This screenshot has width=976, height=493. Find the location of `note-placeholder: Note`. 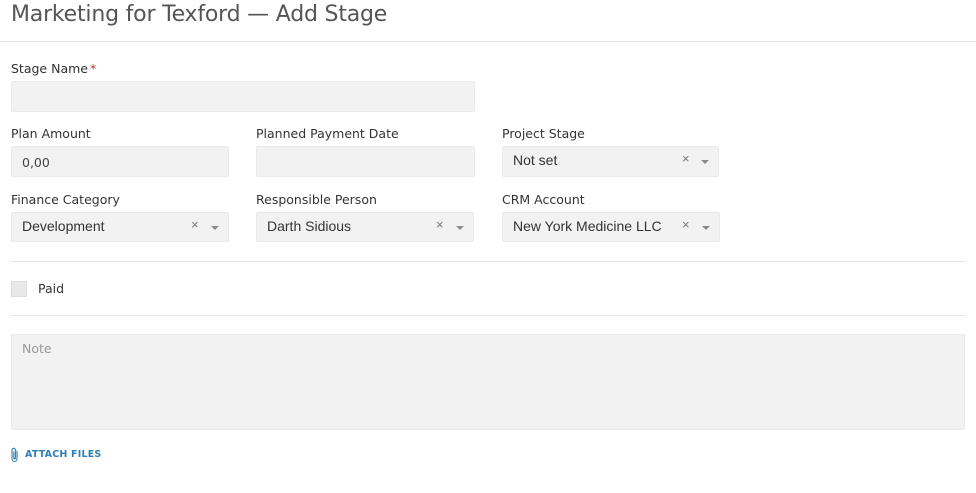

note-placeholder: Note is located at coordinates (37, 348).